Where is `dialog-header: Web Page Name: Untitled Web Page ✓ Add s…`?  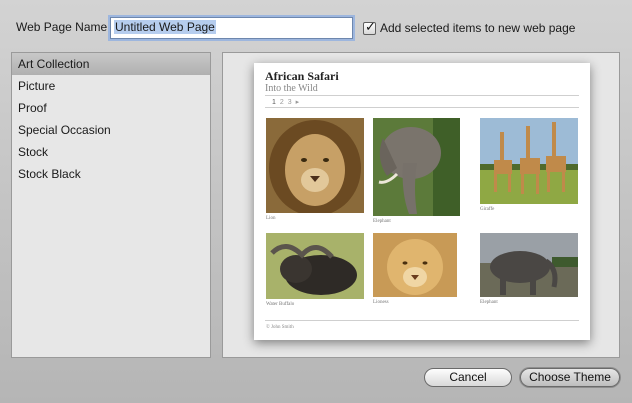 dialog-header: Web Page Name: Untitled Web Page ✓ Add s… is located at coordinates (316, 26).